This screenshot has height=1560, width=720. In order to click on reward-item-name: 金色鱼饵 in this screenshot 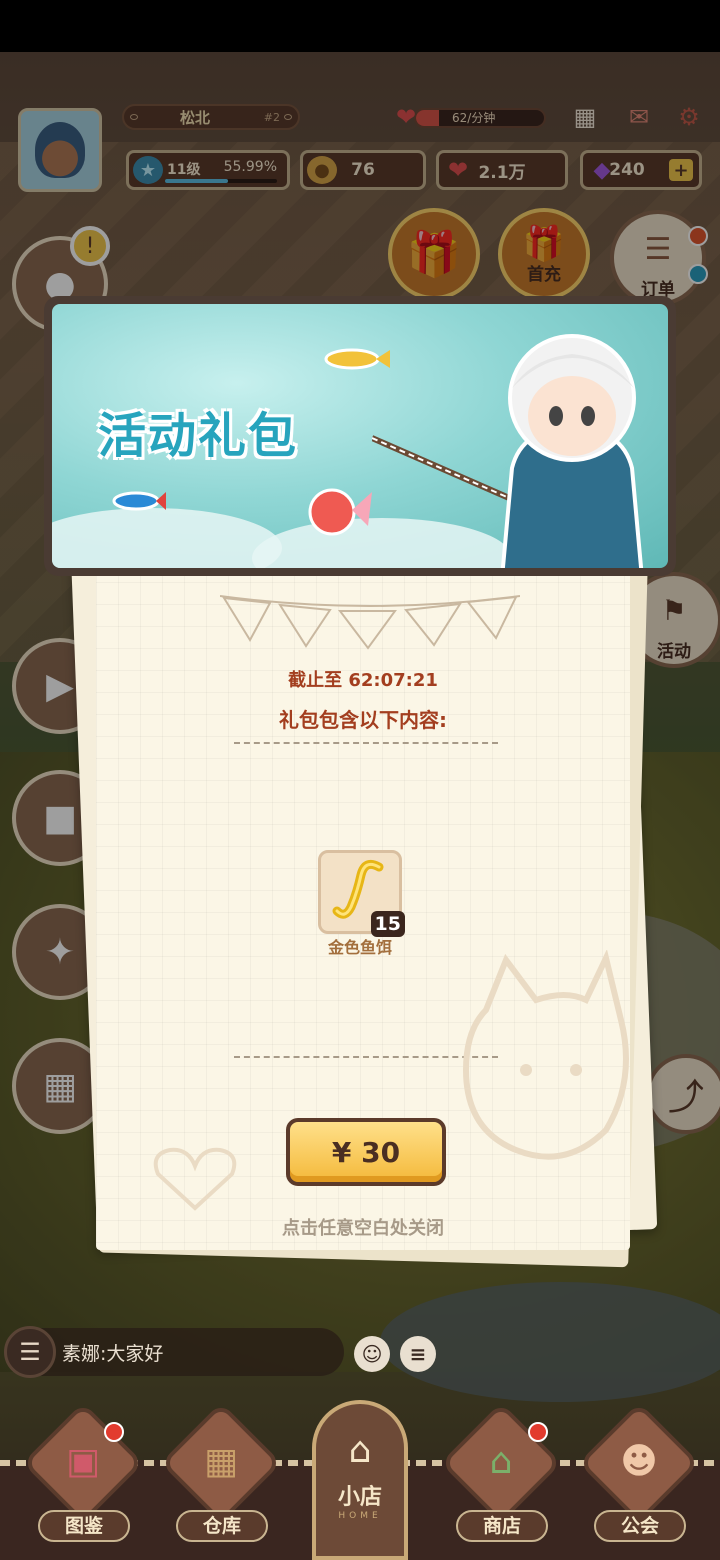, I will do `click(359, 947)`.